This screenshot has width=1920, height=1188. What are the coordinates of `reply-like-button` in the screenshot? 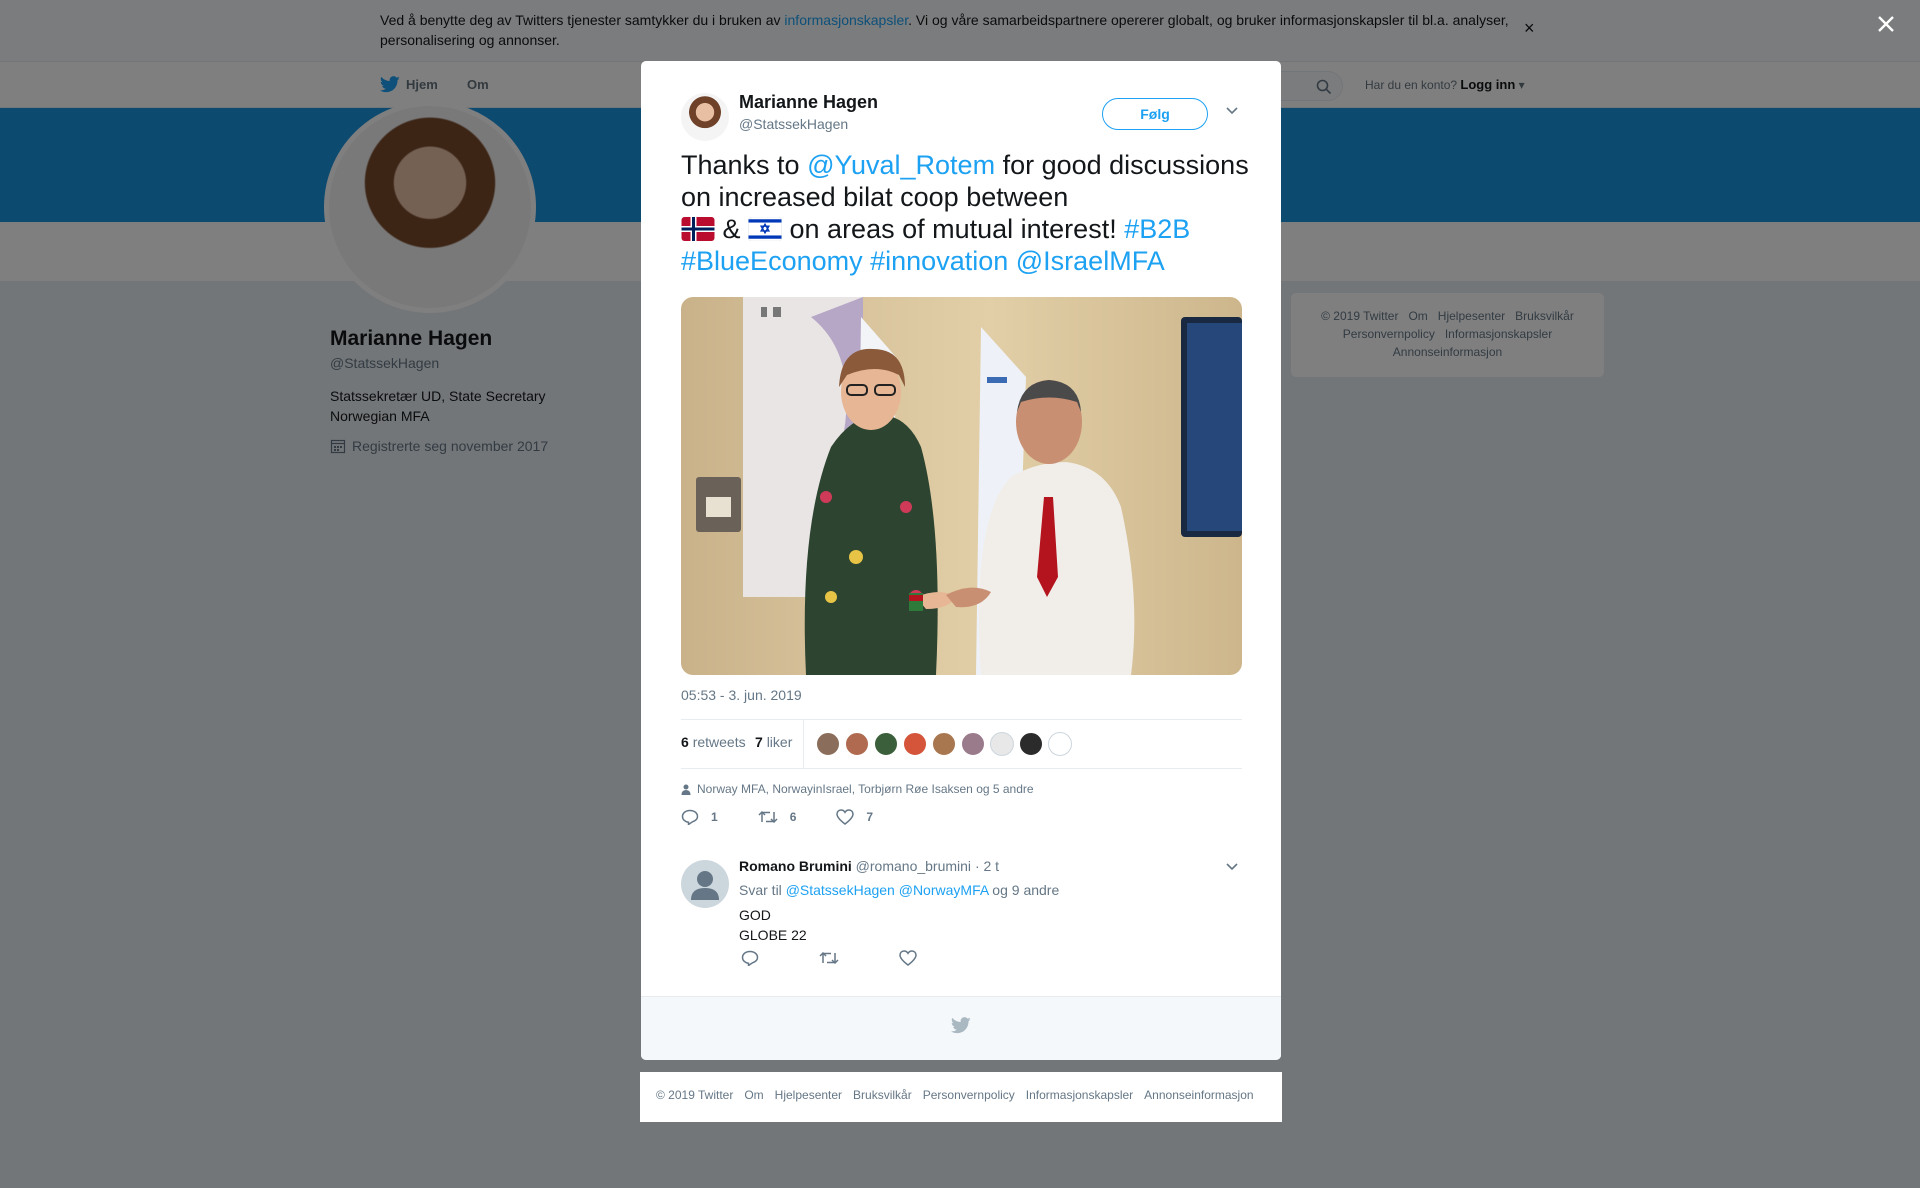 It's located at (908, 960).